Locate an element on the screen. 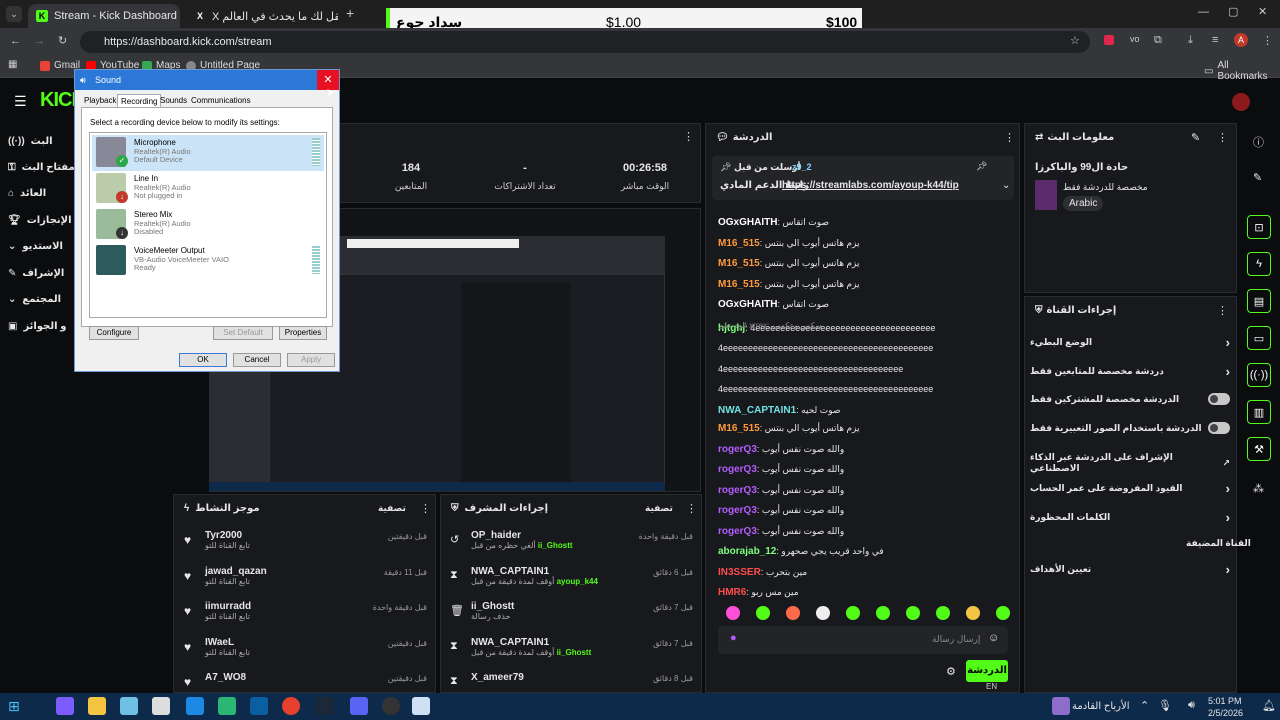 This screenshot has width=1280, height=720. activity-username: Tyr2000 is located at coordinates (227, 535).